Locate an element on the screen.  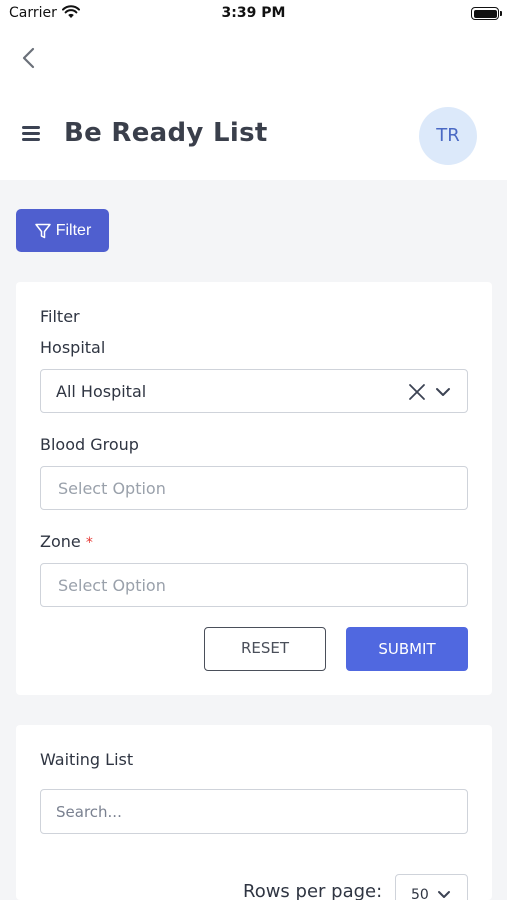
clock: 3:39 PM is located at coordinates (253, 13).